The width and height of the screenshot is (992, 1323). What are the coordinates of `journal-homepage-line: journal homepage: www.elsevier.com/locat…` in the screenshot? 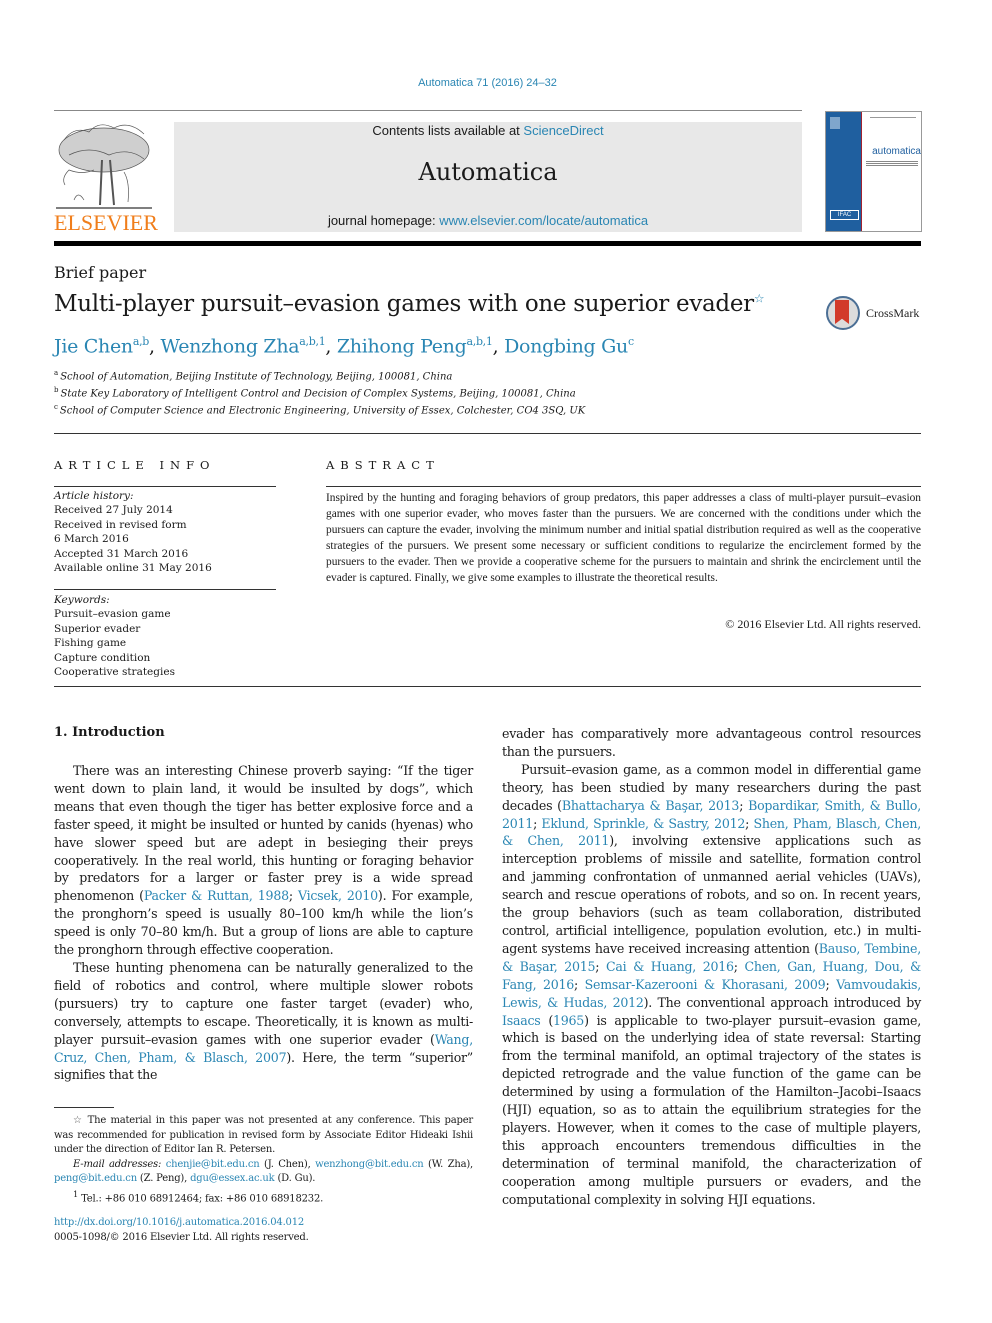 It's located at (488, 220).